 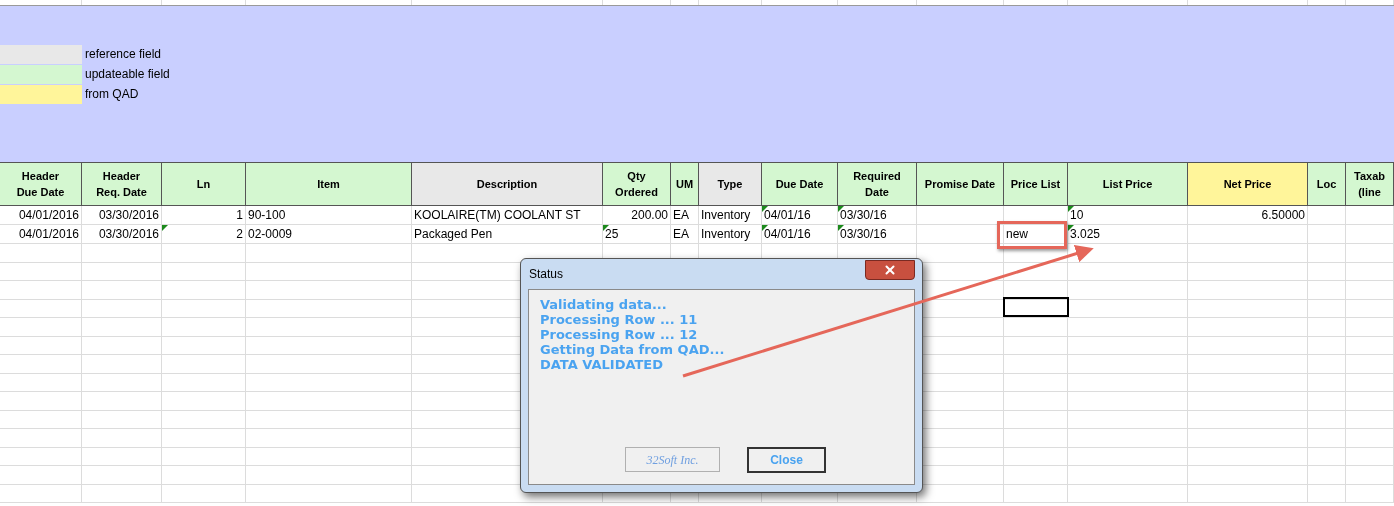 What do you see at coordinates (612, 234) in the screenshot?
I see `table-cell: 25` at bounding box center [612, 234].